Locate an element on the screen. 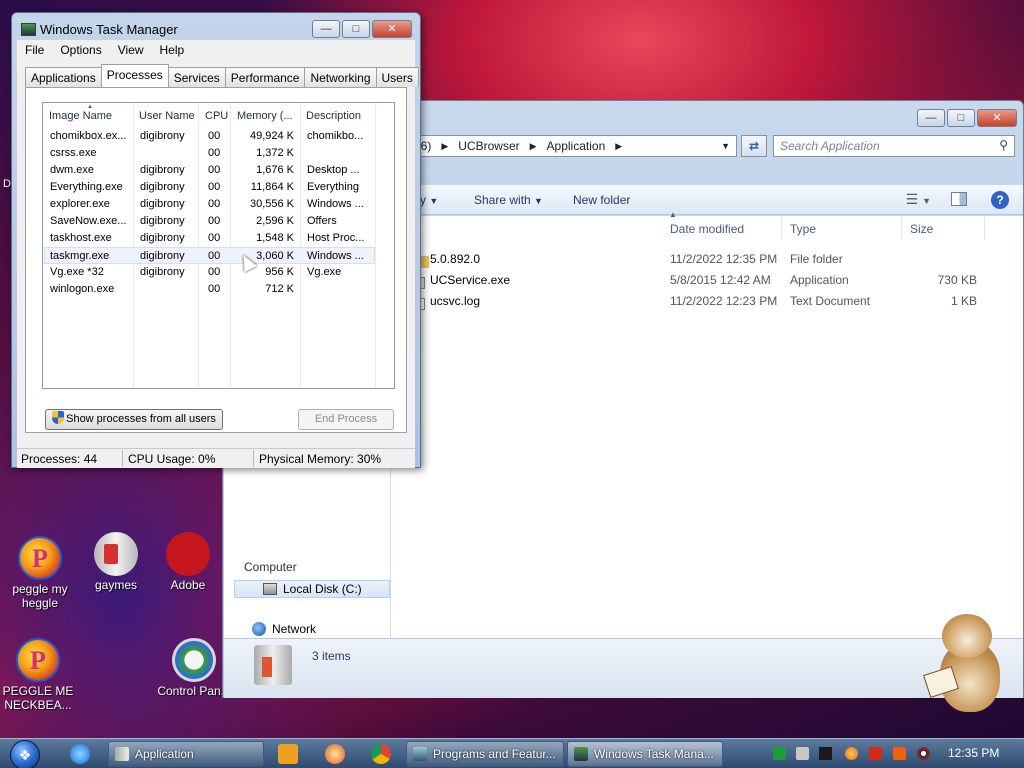 This screenshot has height=768, width=1024. chevron-down-icon: ▼ is located at coordinates (538, 201).